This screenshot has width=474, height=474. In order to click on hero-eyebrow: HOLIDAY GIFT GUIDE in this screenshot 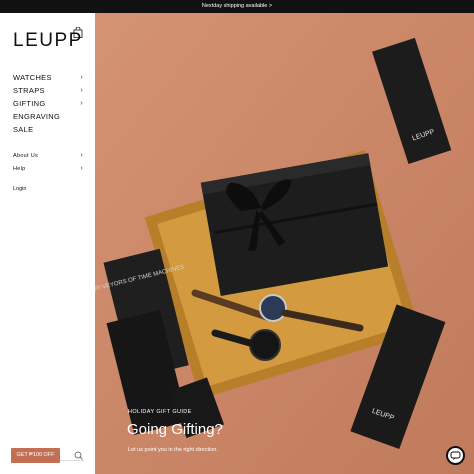, I will do `click(160, 412)`.